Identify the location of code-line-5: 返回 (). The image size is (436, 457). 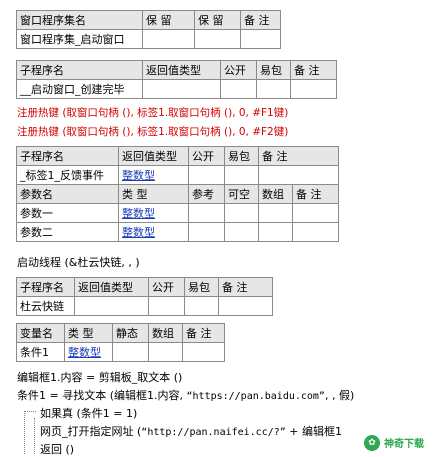
(57, 449).